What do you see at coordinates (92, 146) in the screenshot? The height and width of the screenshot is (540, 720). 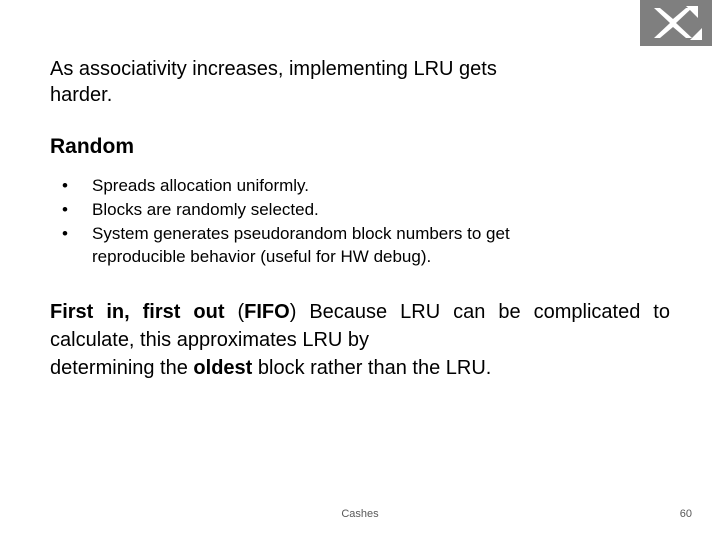 I see `heading-random: Random` at bounding box center [92, 146].